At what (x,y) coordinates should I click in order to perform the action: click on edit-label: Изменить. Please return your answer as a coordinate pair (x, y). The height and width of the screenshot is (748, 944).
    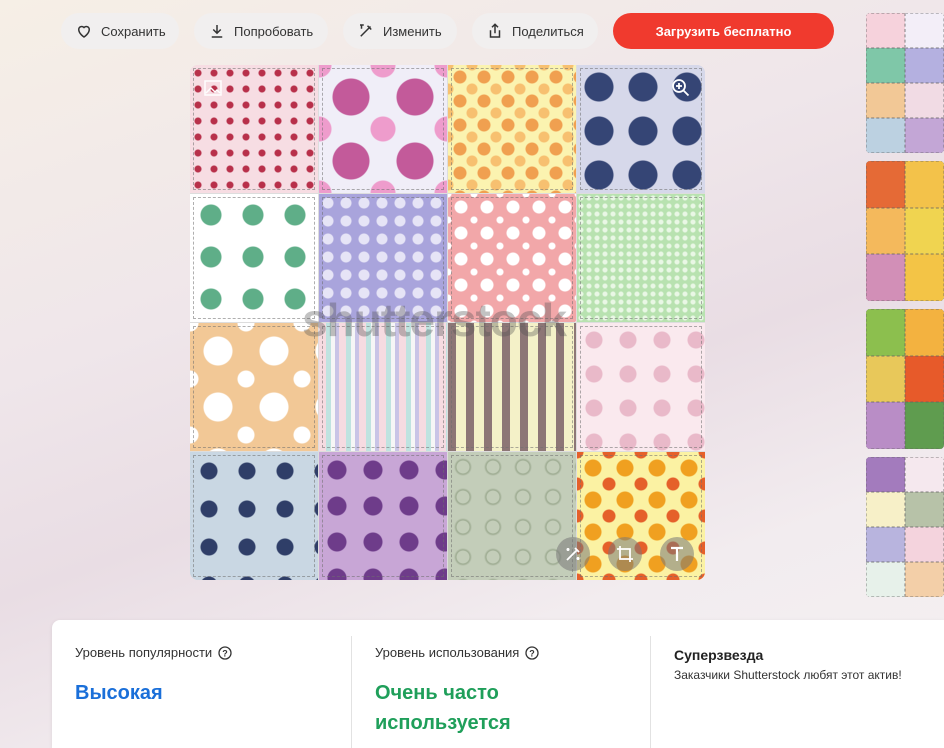
    Looking at the image, I should click on (412, 31).